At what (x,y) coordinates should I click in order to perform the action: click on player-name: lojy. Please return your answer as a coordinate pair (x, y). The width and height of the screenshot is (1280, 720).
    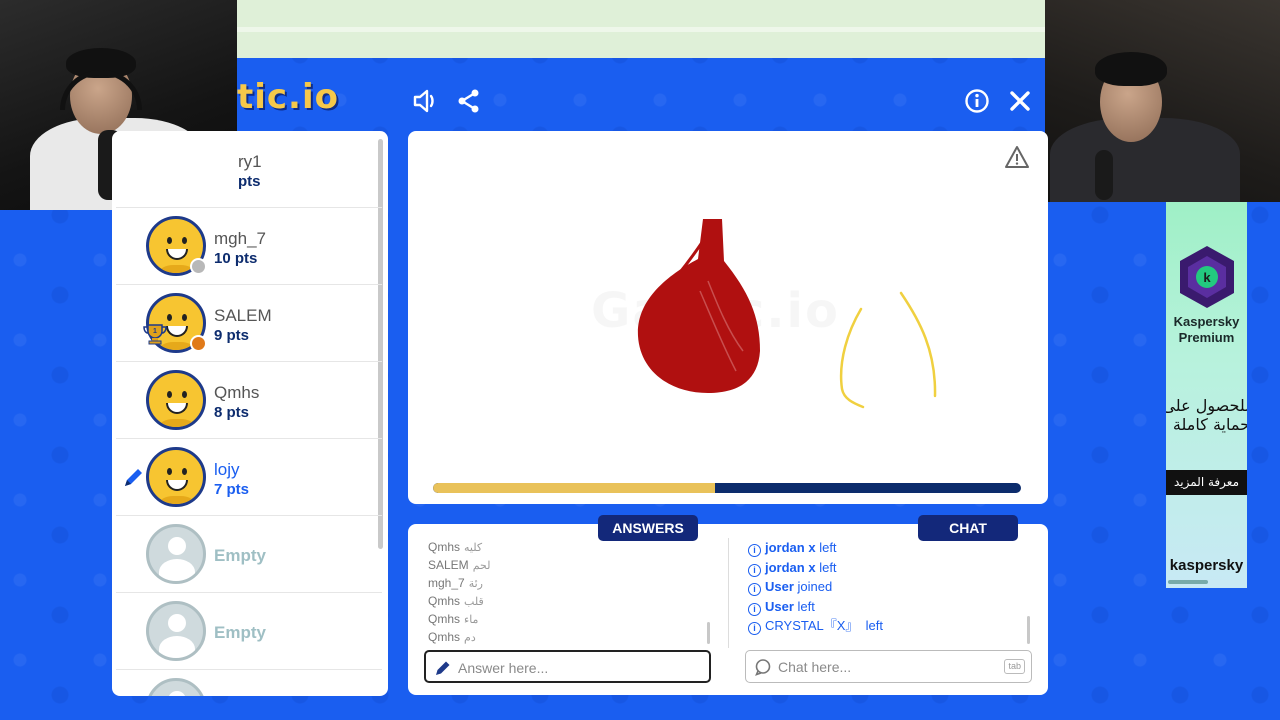
    Looking at the image, I should click on (227, 469).